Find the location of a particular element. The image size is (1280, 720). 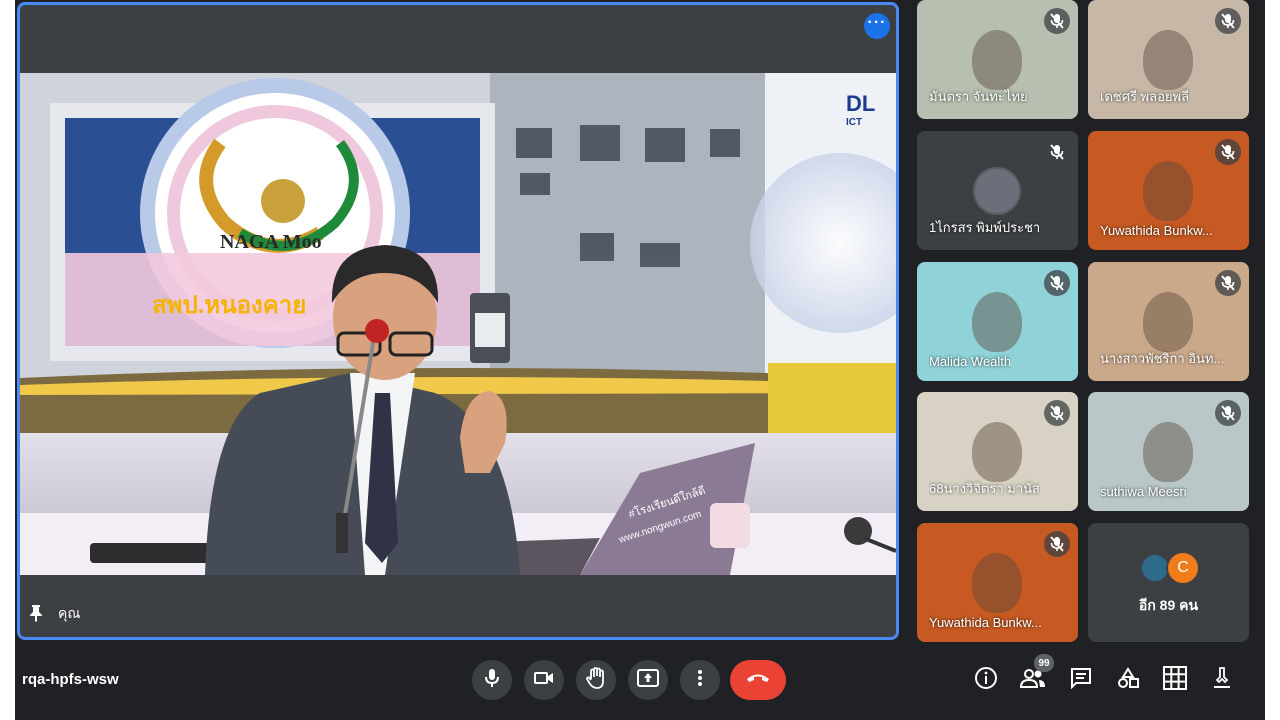

participant-tile: 1ไกรสร พิมพ์ประชา is located at coordinates (997, 190).